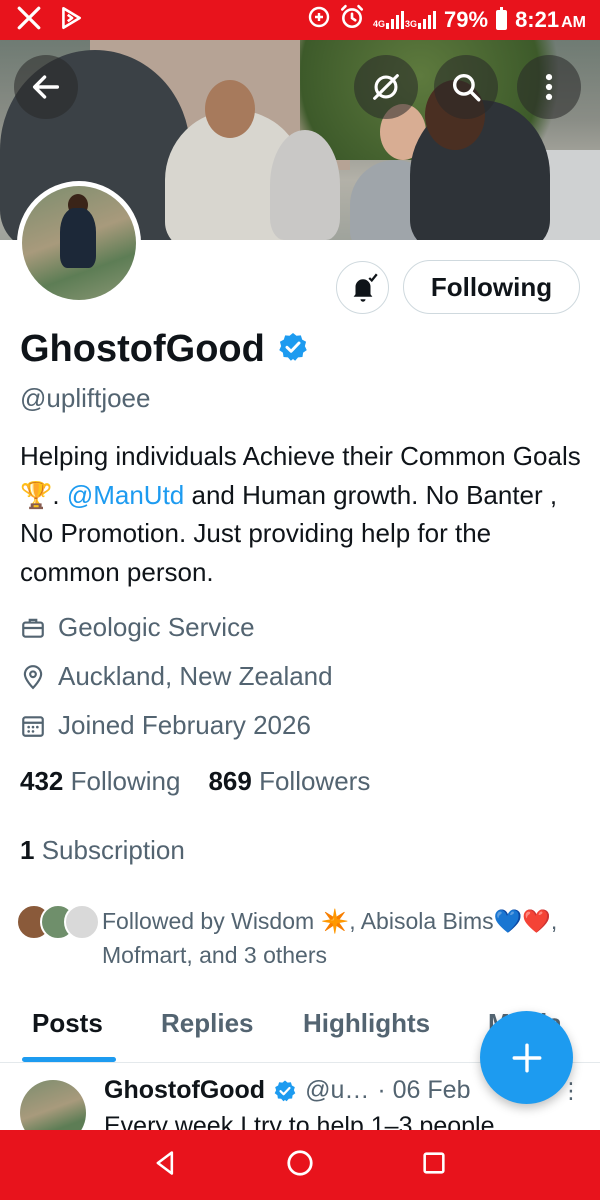  I want to click on followers-count-link: 869 Followers, so click(289, 781).